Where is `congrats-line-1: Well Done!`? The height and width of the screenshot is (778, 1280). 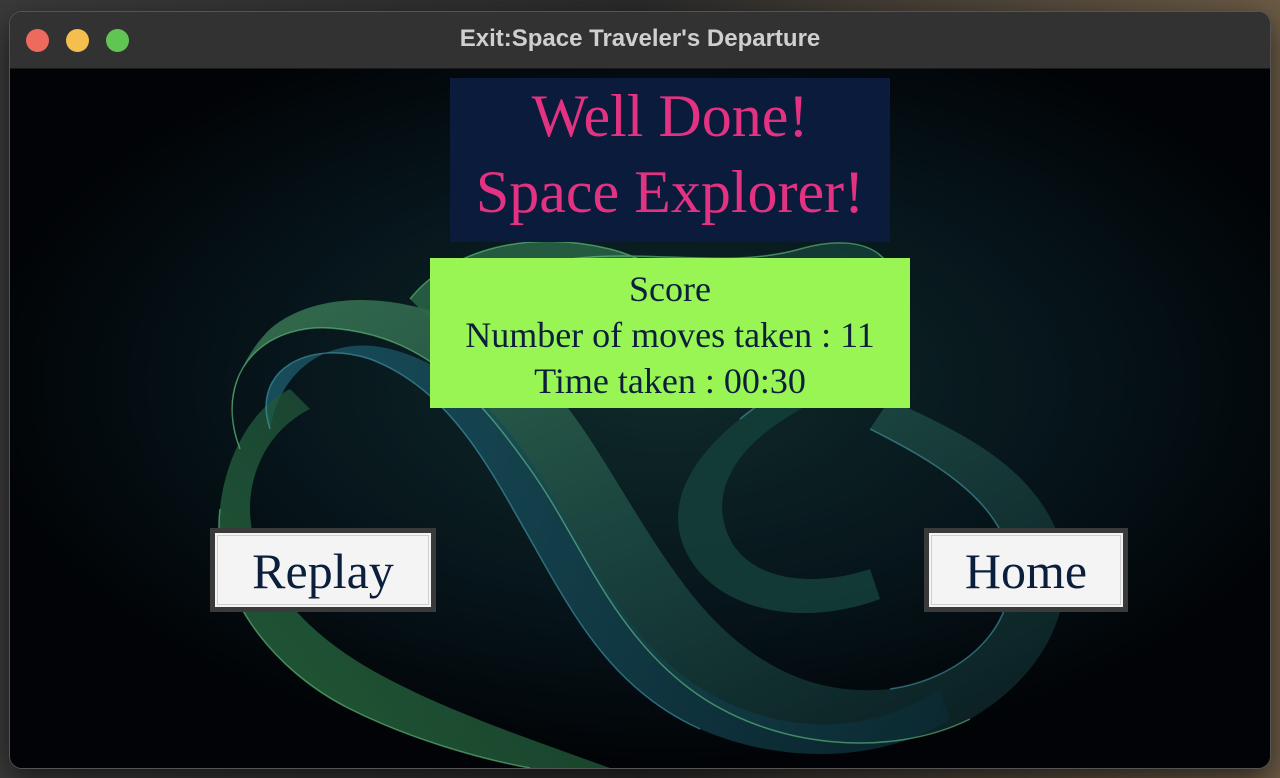
congrats-line-1: Well Done! is located at coordinates (670, 116).